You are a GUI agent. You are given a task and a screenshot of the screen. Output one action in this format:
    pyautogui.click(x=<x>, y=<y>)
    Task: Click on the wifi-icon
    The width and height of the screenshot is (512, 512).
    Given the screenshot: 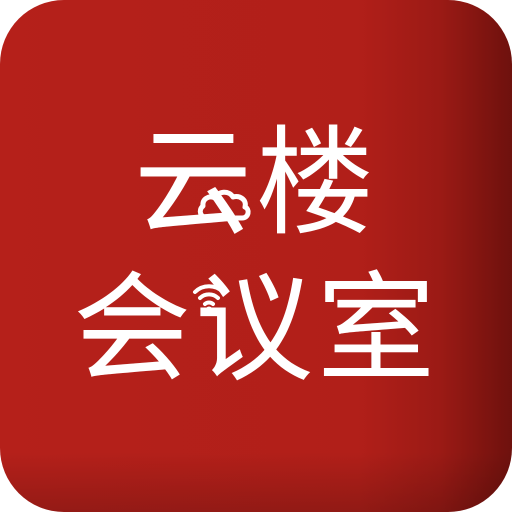 What is the action you would take?
    pyautogui.click(x=209, y=299)
    